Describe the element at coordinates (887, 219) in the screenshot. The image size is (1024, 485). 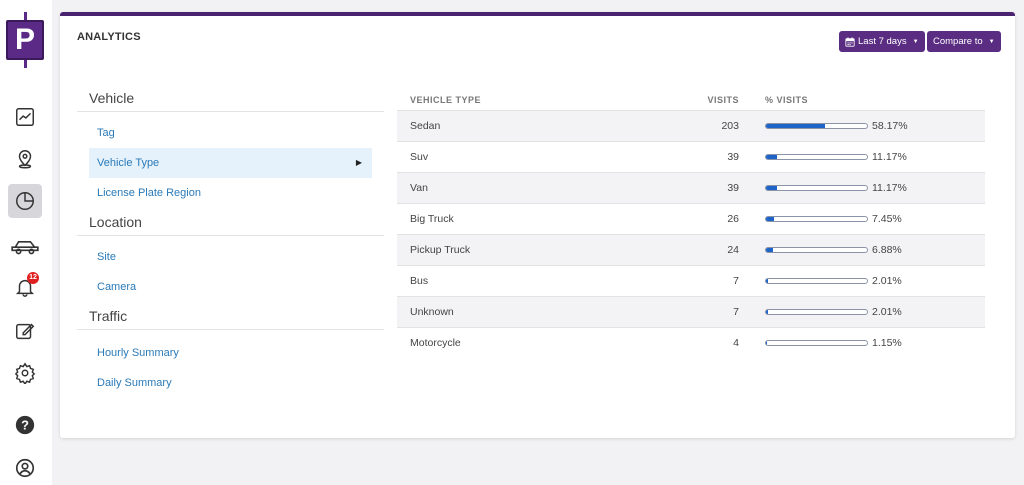
I see `percent-label: 7.45%` at that location.